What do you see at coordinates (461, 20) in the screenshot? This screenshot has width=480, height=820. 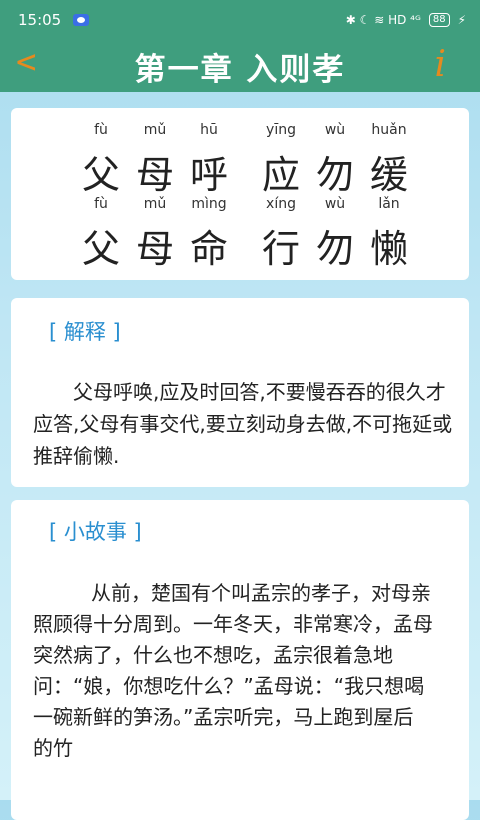 I see `charging-icon: ⚡` at bounding box center [461, 20].